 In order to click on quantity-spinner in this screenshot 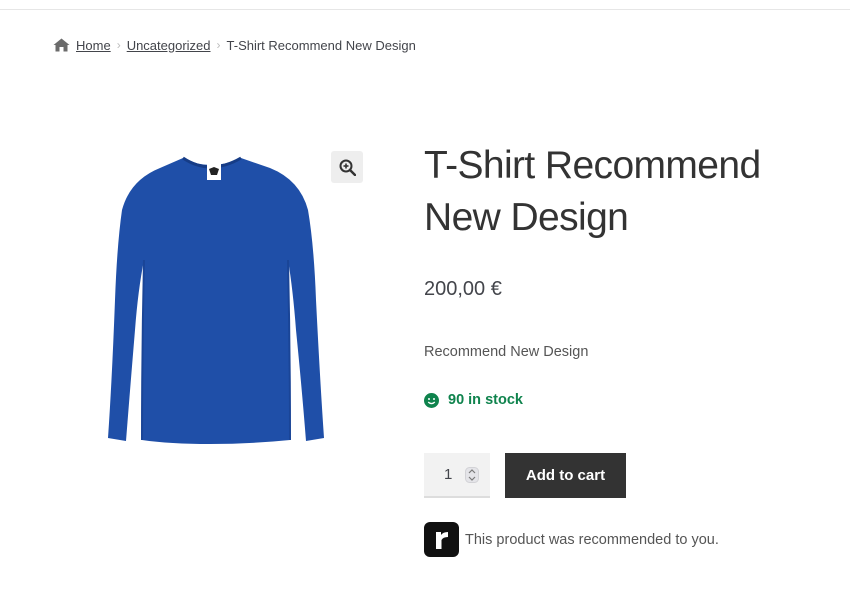, I will do `click(472, 475)`.